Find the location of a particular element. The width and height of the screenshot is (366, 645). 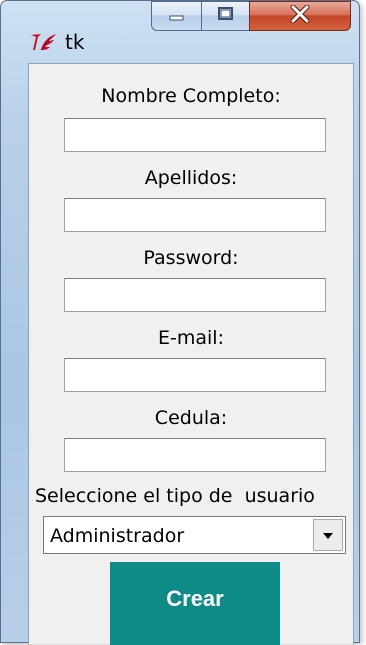

caption-buttons is located at coordinates (251, 17).